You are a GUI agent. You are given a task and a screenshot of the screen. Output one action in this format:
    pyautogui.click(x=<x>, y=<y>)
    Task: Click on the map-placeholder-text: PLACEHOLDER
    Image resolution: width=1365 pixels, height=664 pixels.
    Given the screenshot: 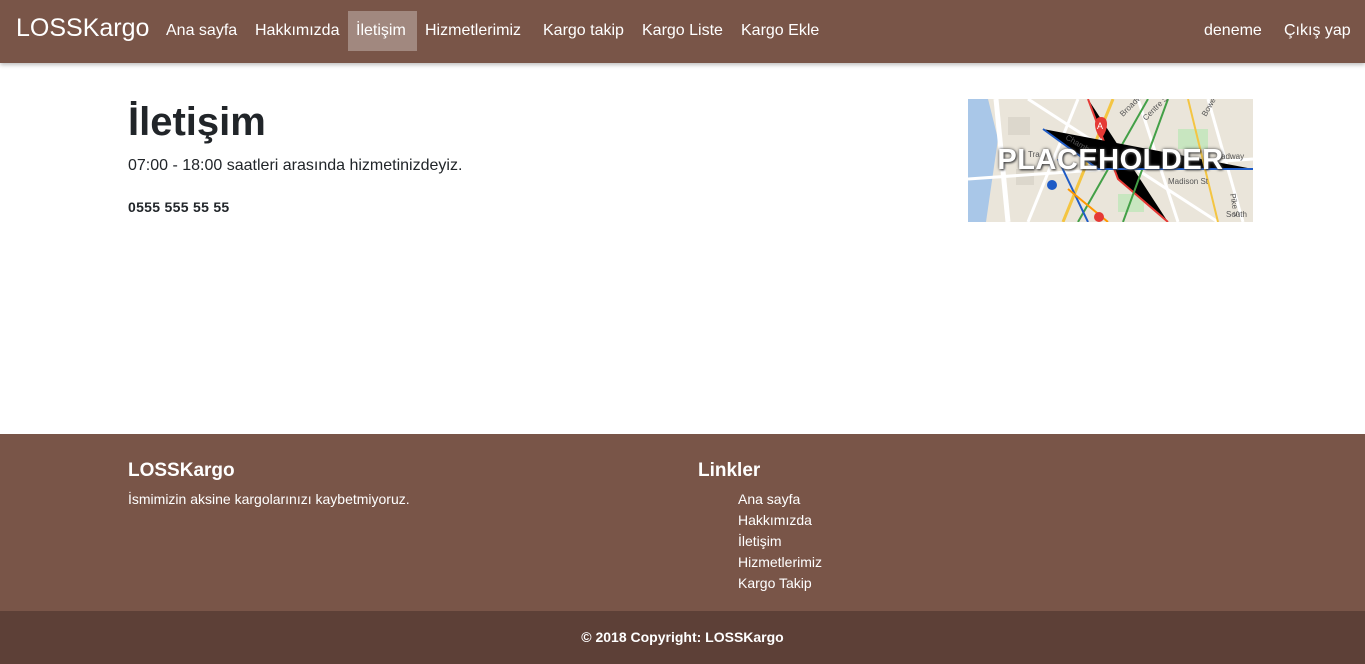 What is the action you would take?
    pyautogui.click(x=1110, y=160)
    